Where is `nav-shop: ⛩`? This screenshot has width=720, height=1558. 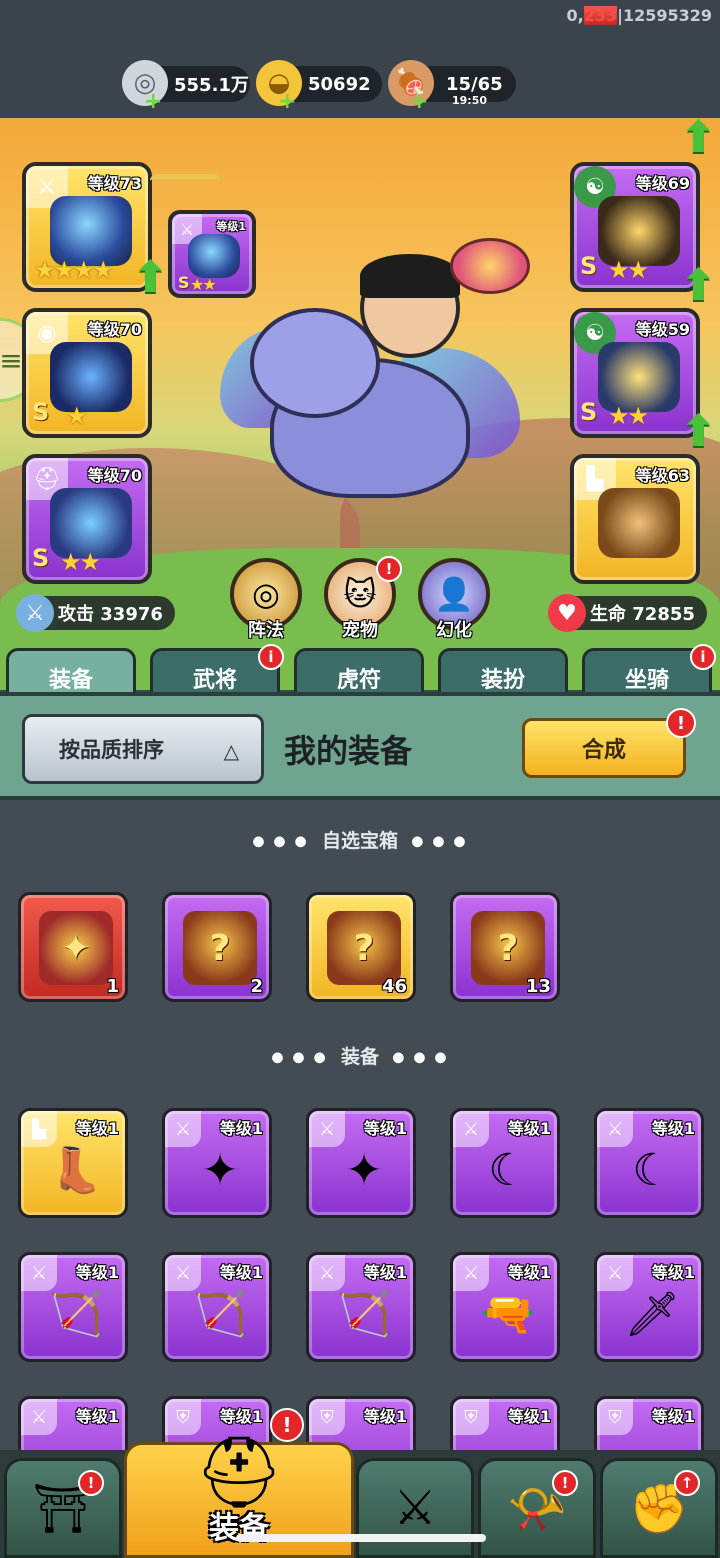
nav-shop: ⛩ is located at coordinates (63, 1508).